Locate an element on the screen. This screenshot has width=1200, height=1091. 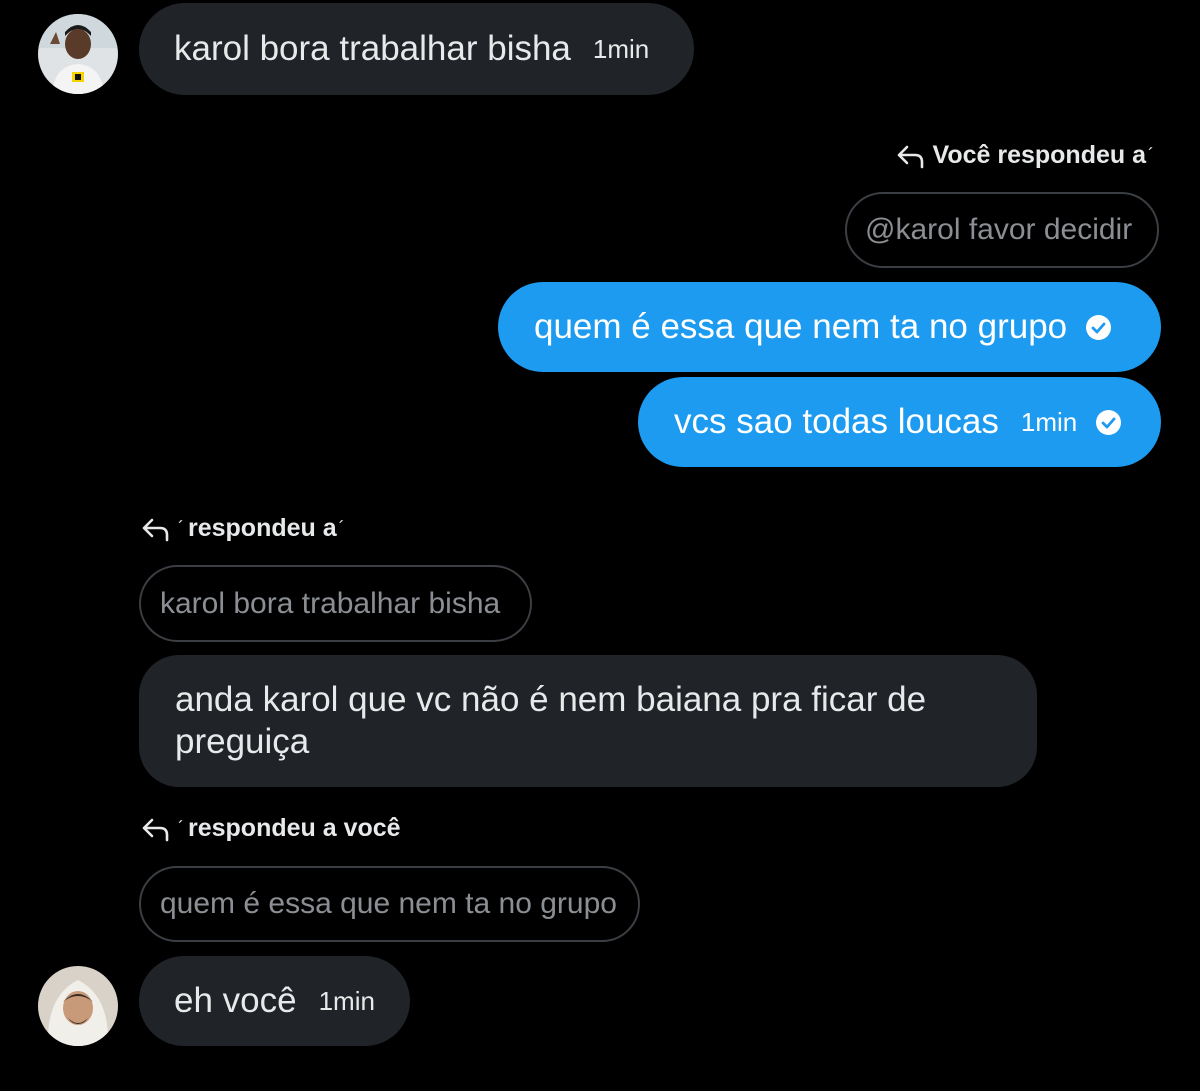
message-bubble-1: karol bora trabalhar bisha 1min is located at coordinates (416, 49).